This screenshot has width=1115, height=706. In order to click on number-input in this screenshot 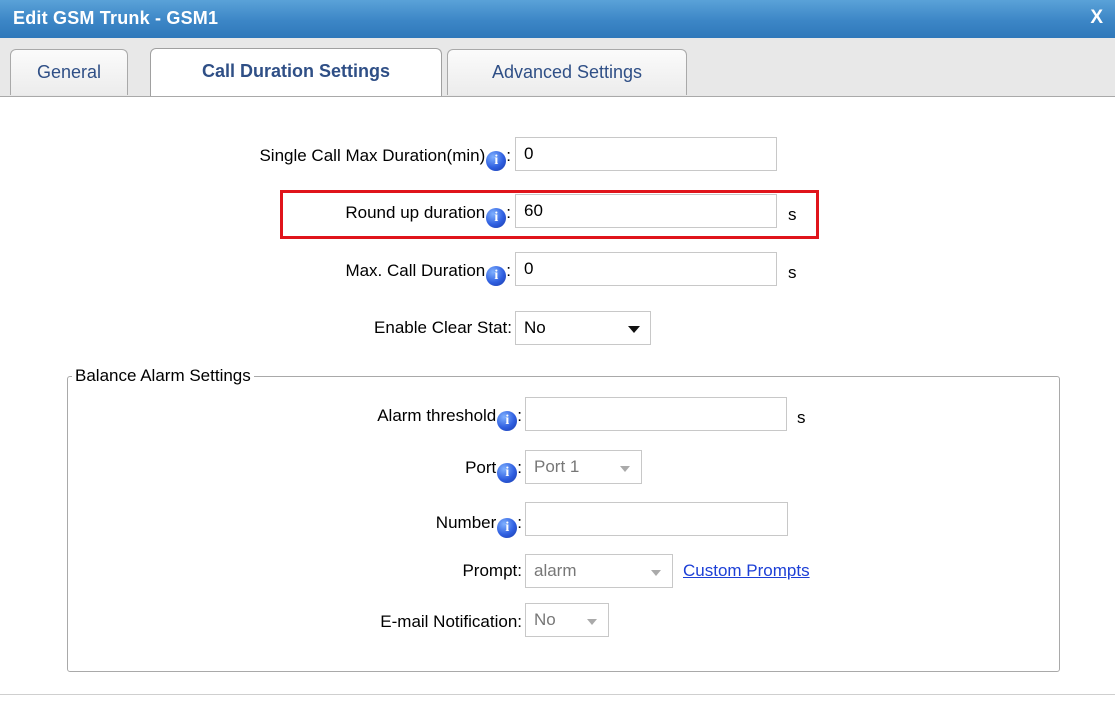, I will do `click(656, 519)`.